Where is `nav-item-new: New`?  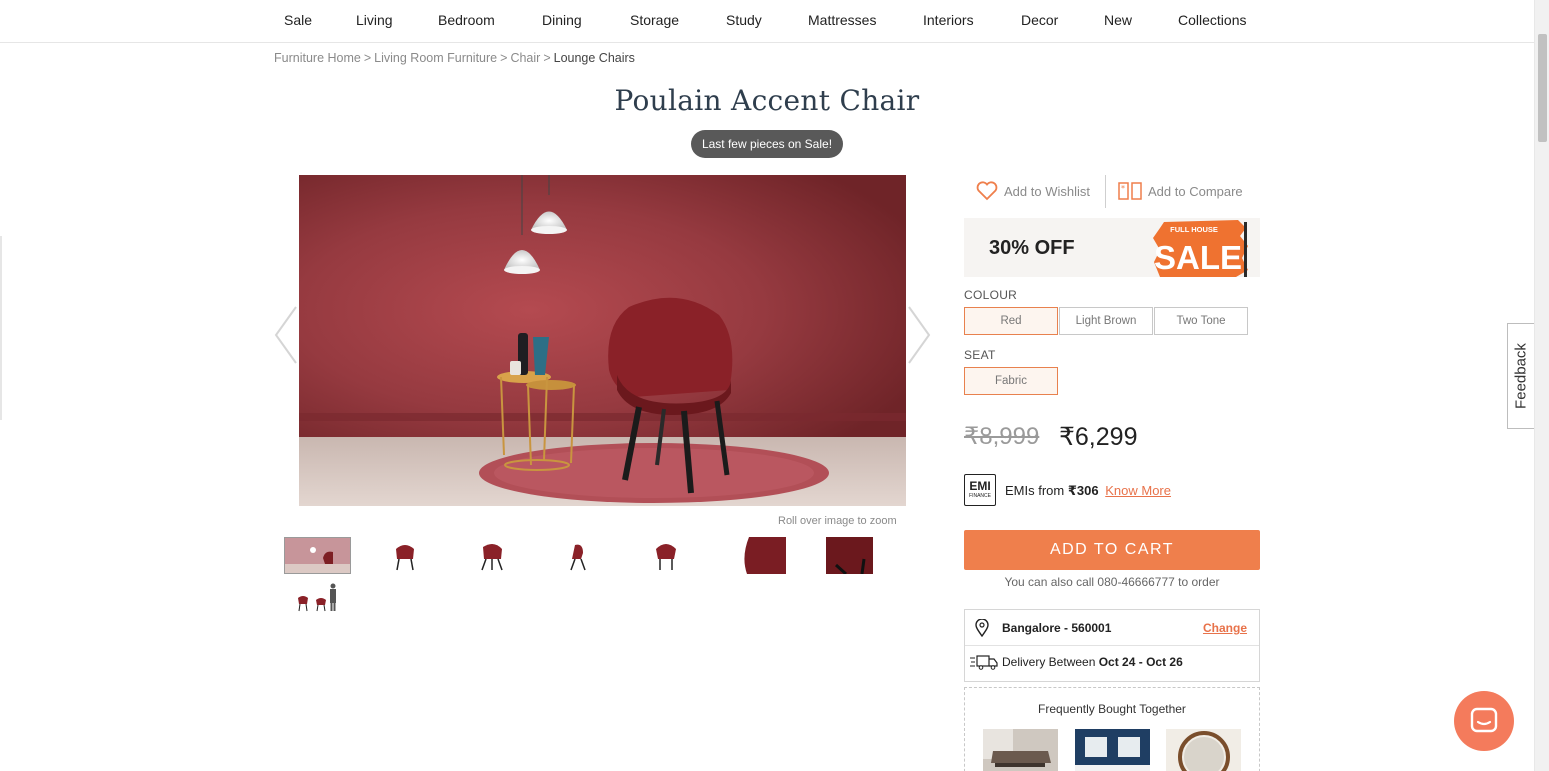 nav-item-new: New is located at coordinates (1118, 20).